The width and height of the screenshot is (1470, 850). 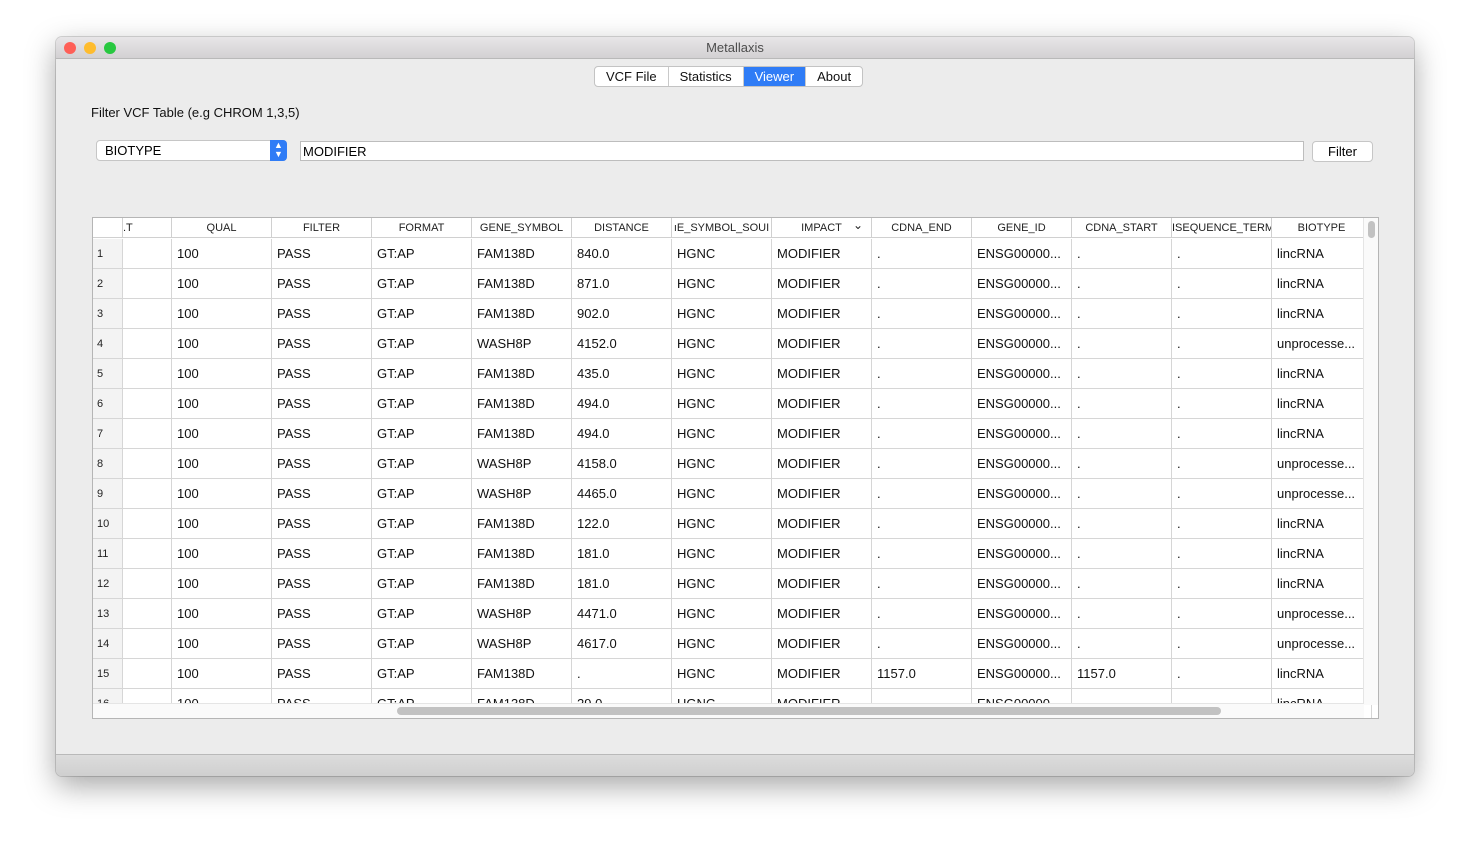 I want to click on row-number: 1, so click(x=108, y=253).